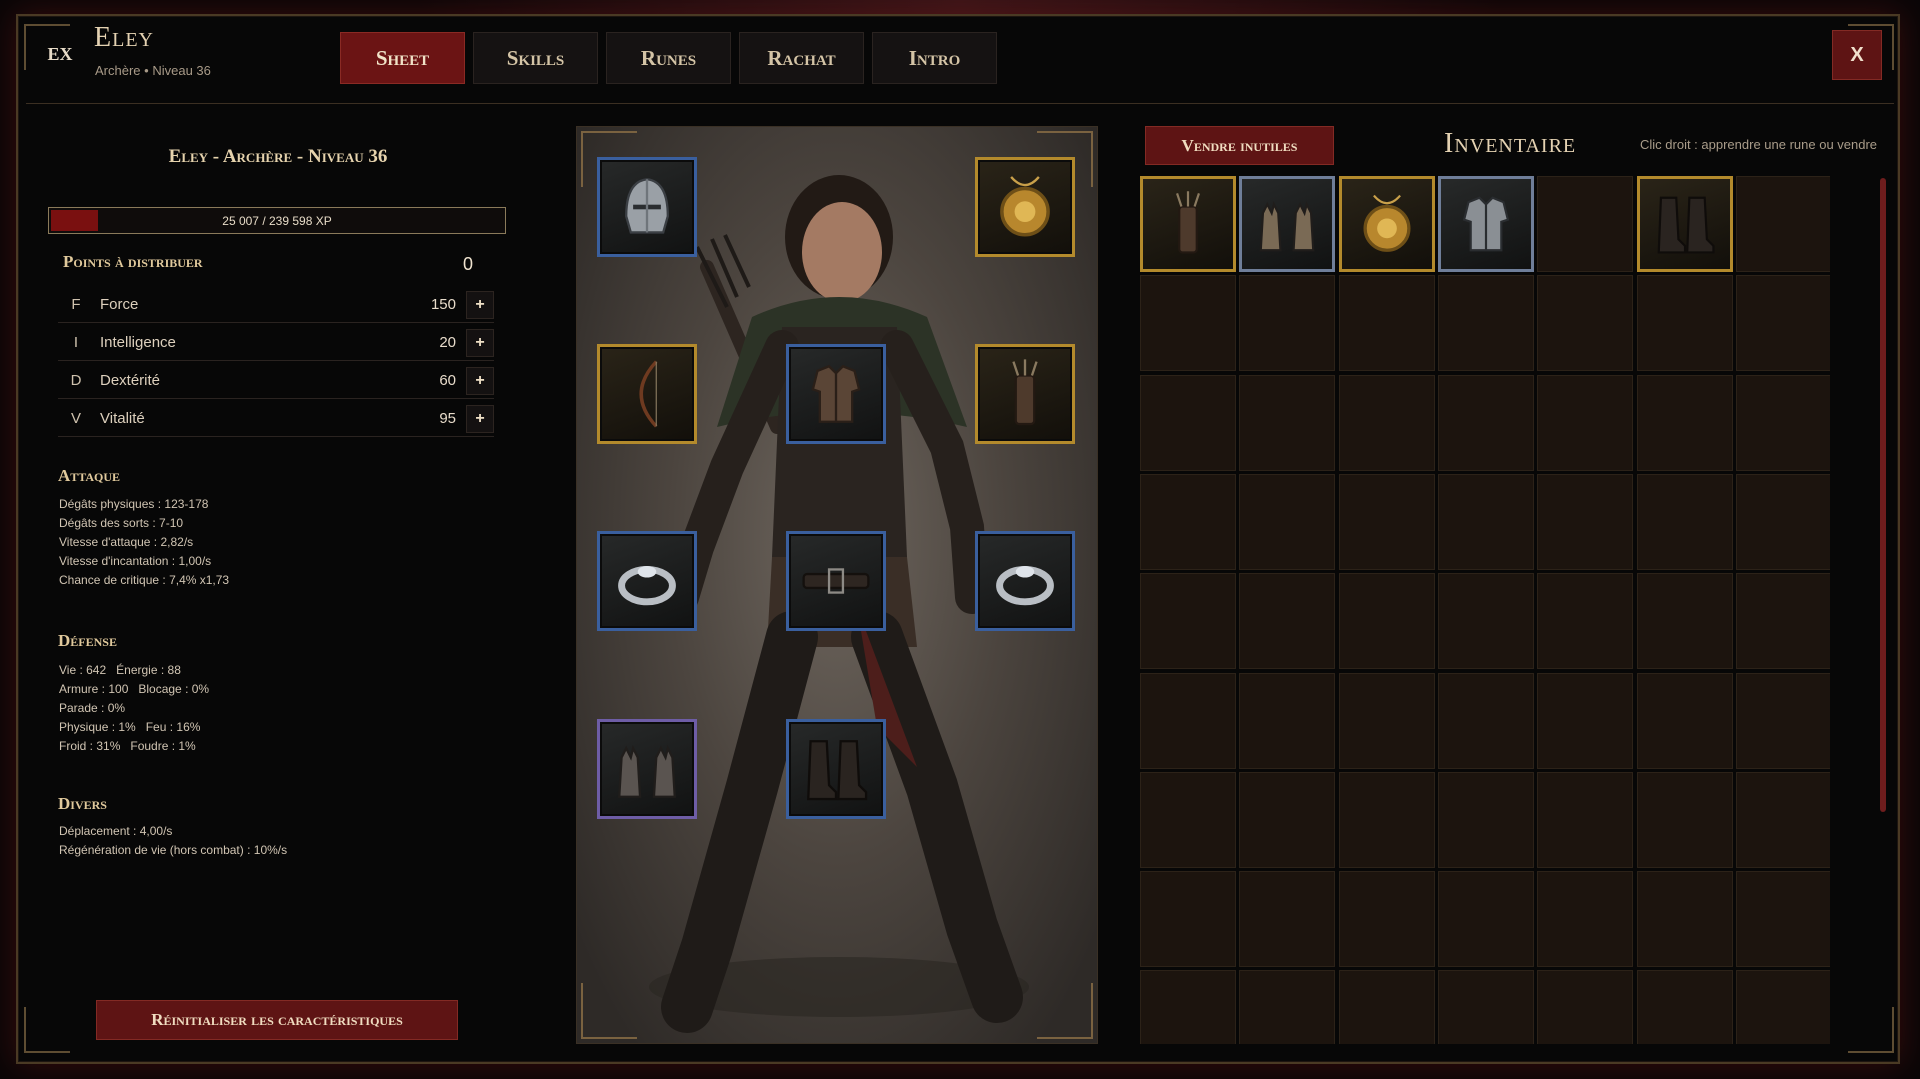  Describe the element at coordinates (535, 58) in the screenshot. I see `tab-skills: Skills` at that location.